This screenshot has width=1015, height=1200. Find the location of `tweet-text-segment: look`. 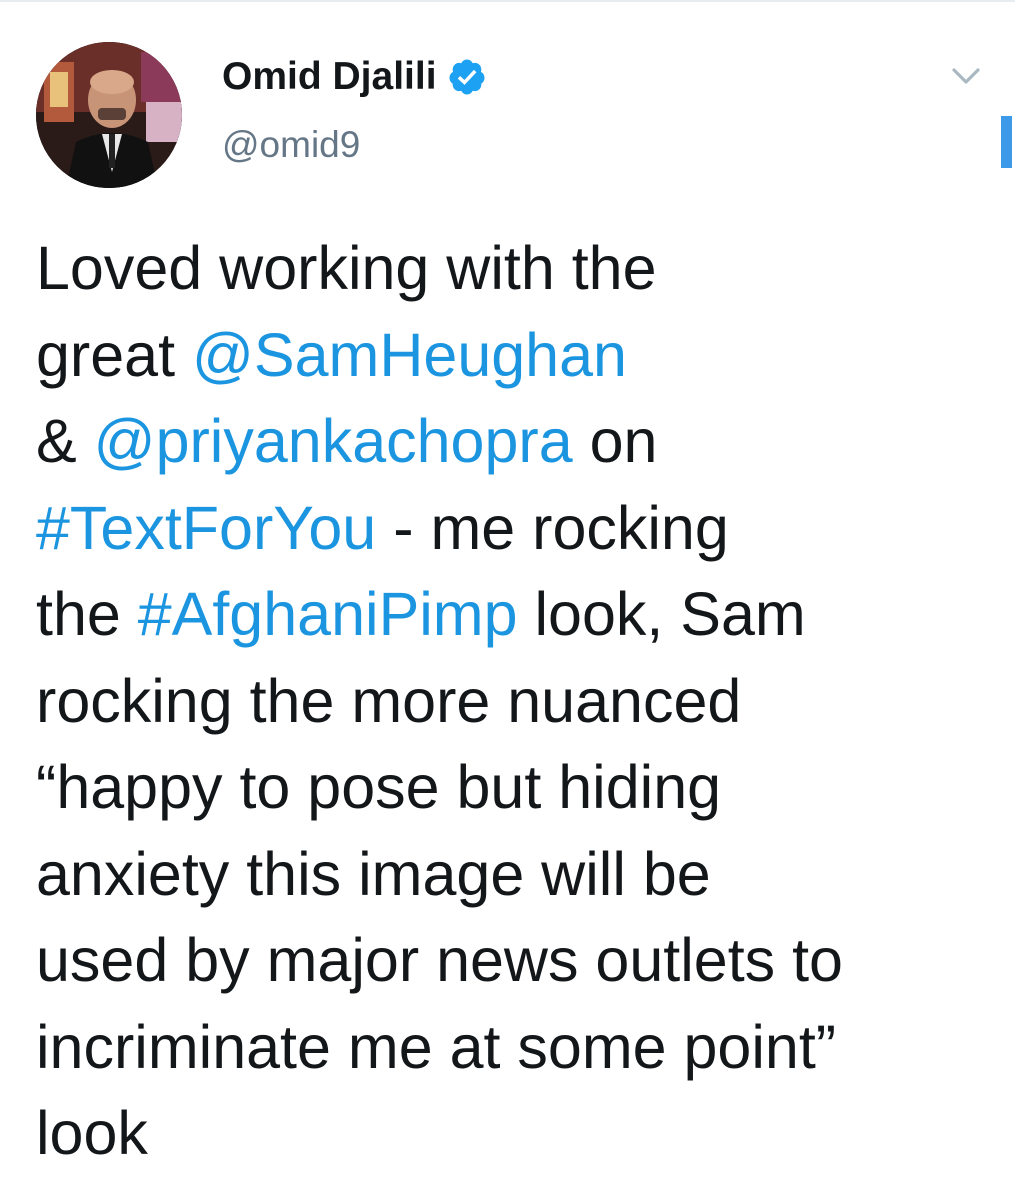

tweet-text-segment: look is located at coordinates (92, 1133).